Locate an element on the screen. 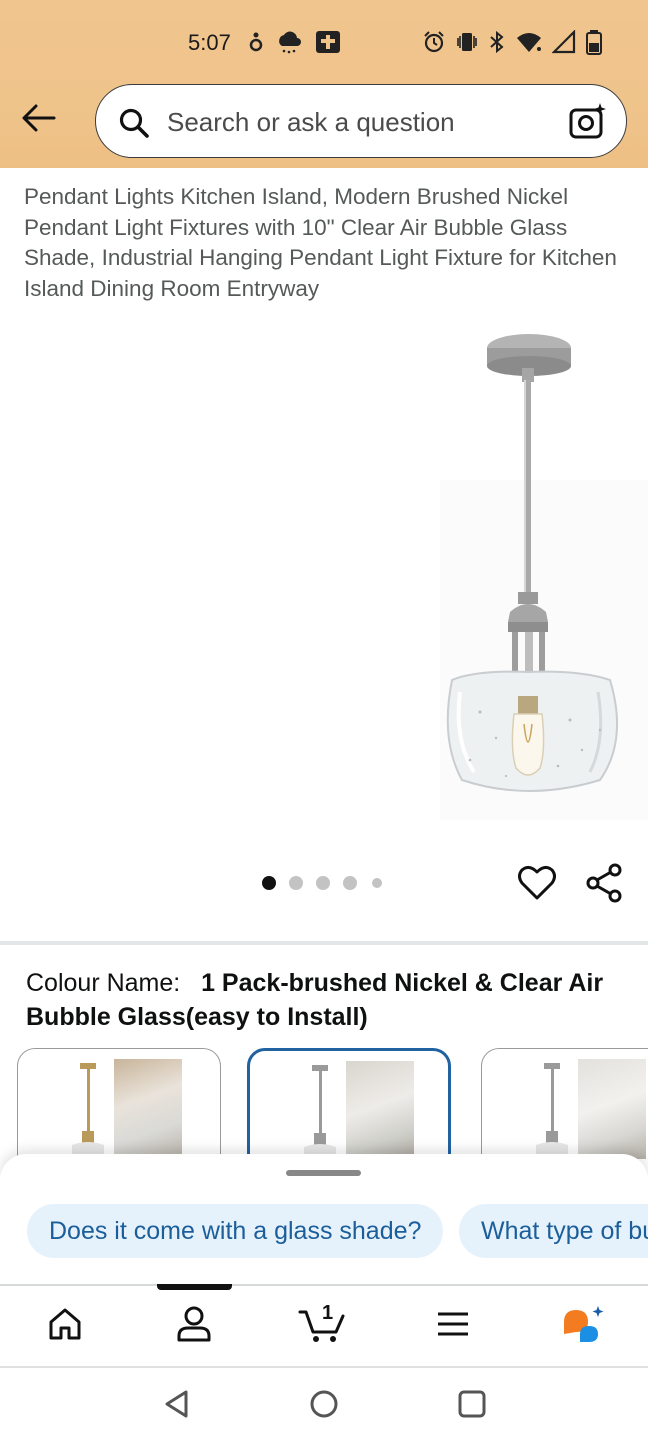  suggestion-chip: Does it come with a glass shade? is located at coordinates (235, 1231).